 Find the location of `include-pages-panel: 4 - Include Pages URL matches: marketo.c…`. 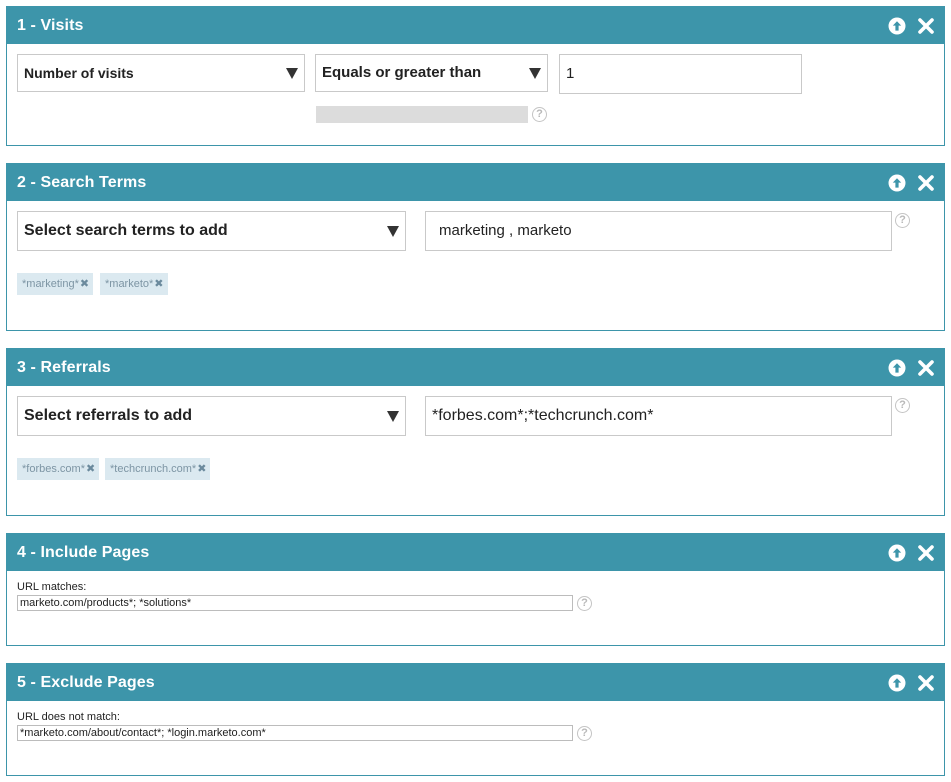

include-pages-panel: 4 - Include Pages URL matches: marketo.c… is located at coordinates (475, 589).